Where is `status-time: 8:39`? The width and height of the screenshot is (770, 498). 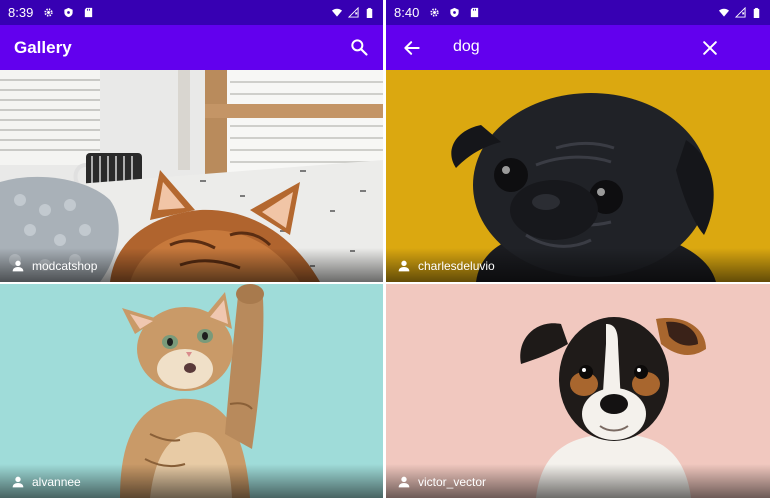
status-time: 8:39 is located at coordinates (21, 12).